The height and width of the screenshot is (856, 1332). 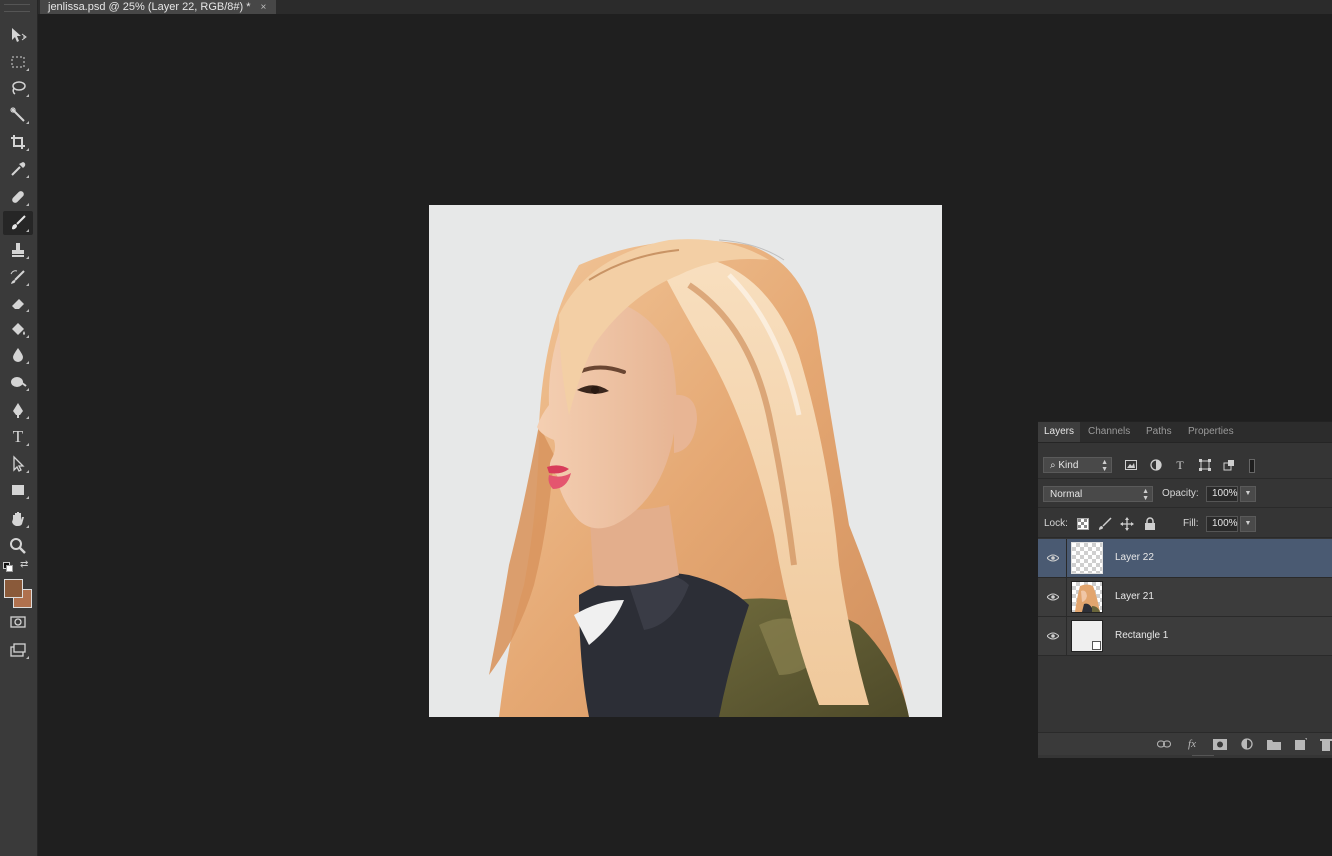 I want to click on blend-mode-select: Normal ▲ ▼, so click(x=1098, y=494).